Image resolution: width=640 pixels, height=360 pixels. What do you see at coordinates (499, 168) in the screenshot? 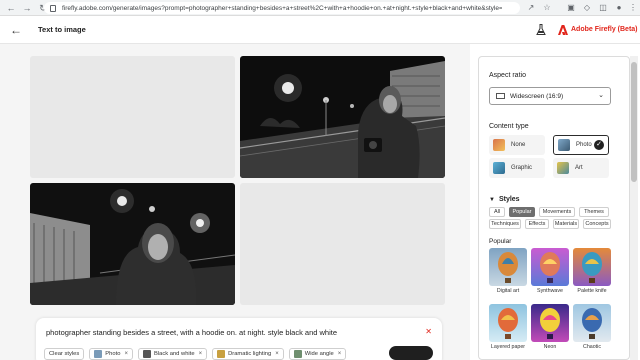
I see `graphic-thumb-icon` at bounding box center [499, 168].